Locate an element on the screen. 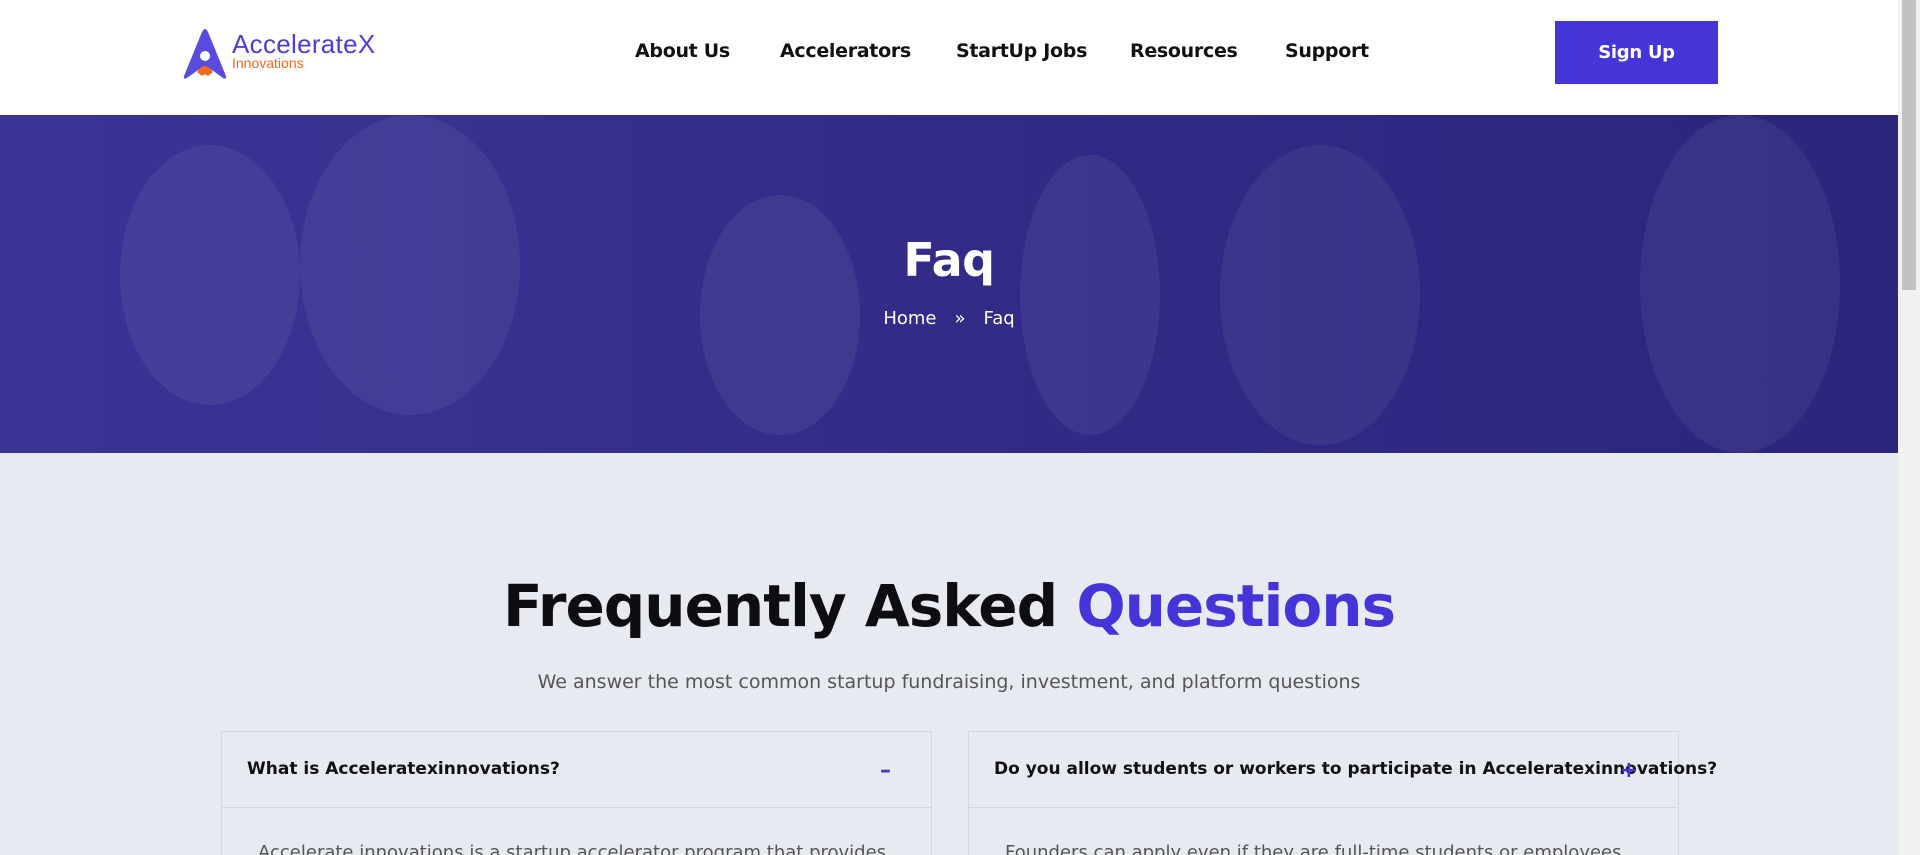  scrollbar-thumb is located at coordinates (1909, 145).